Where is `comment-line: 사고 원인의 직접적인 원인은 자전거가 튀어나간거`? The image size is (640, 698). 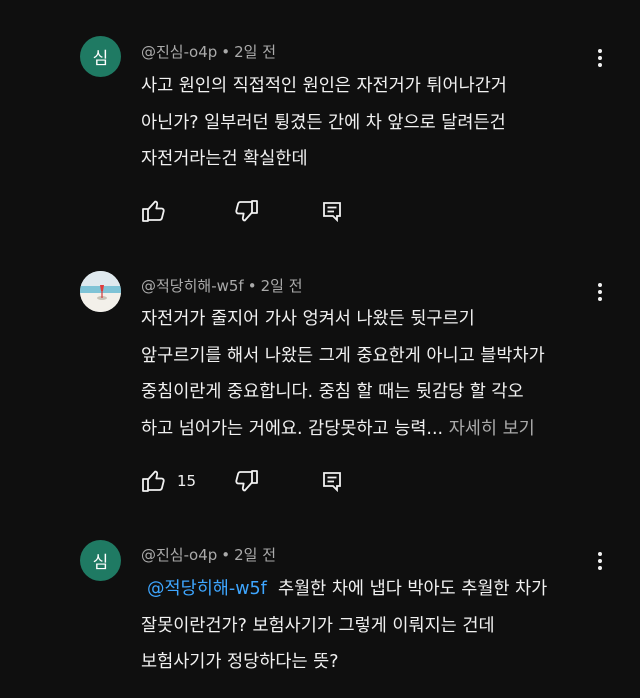 comment-line: 사고 원인의 직접적인 원인은 자전거가 튀어나간거 is located at coordinates (324, 86).